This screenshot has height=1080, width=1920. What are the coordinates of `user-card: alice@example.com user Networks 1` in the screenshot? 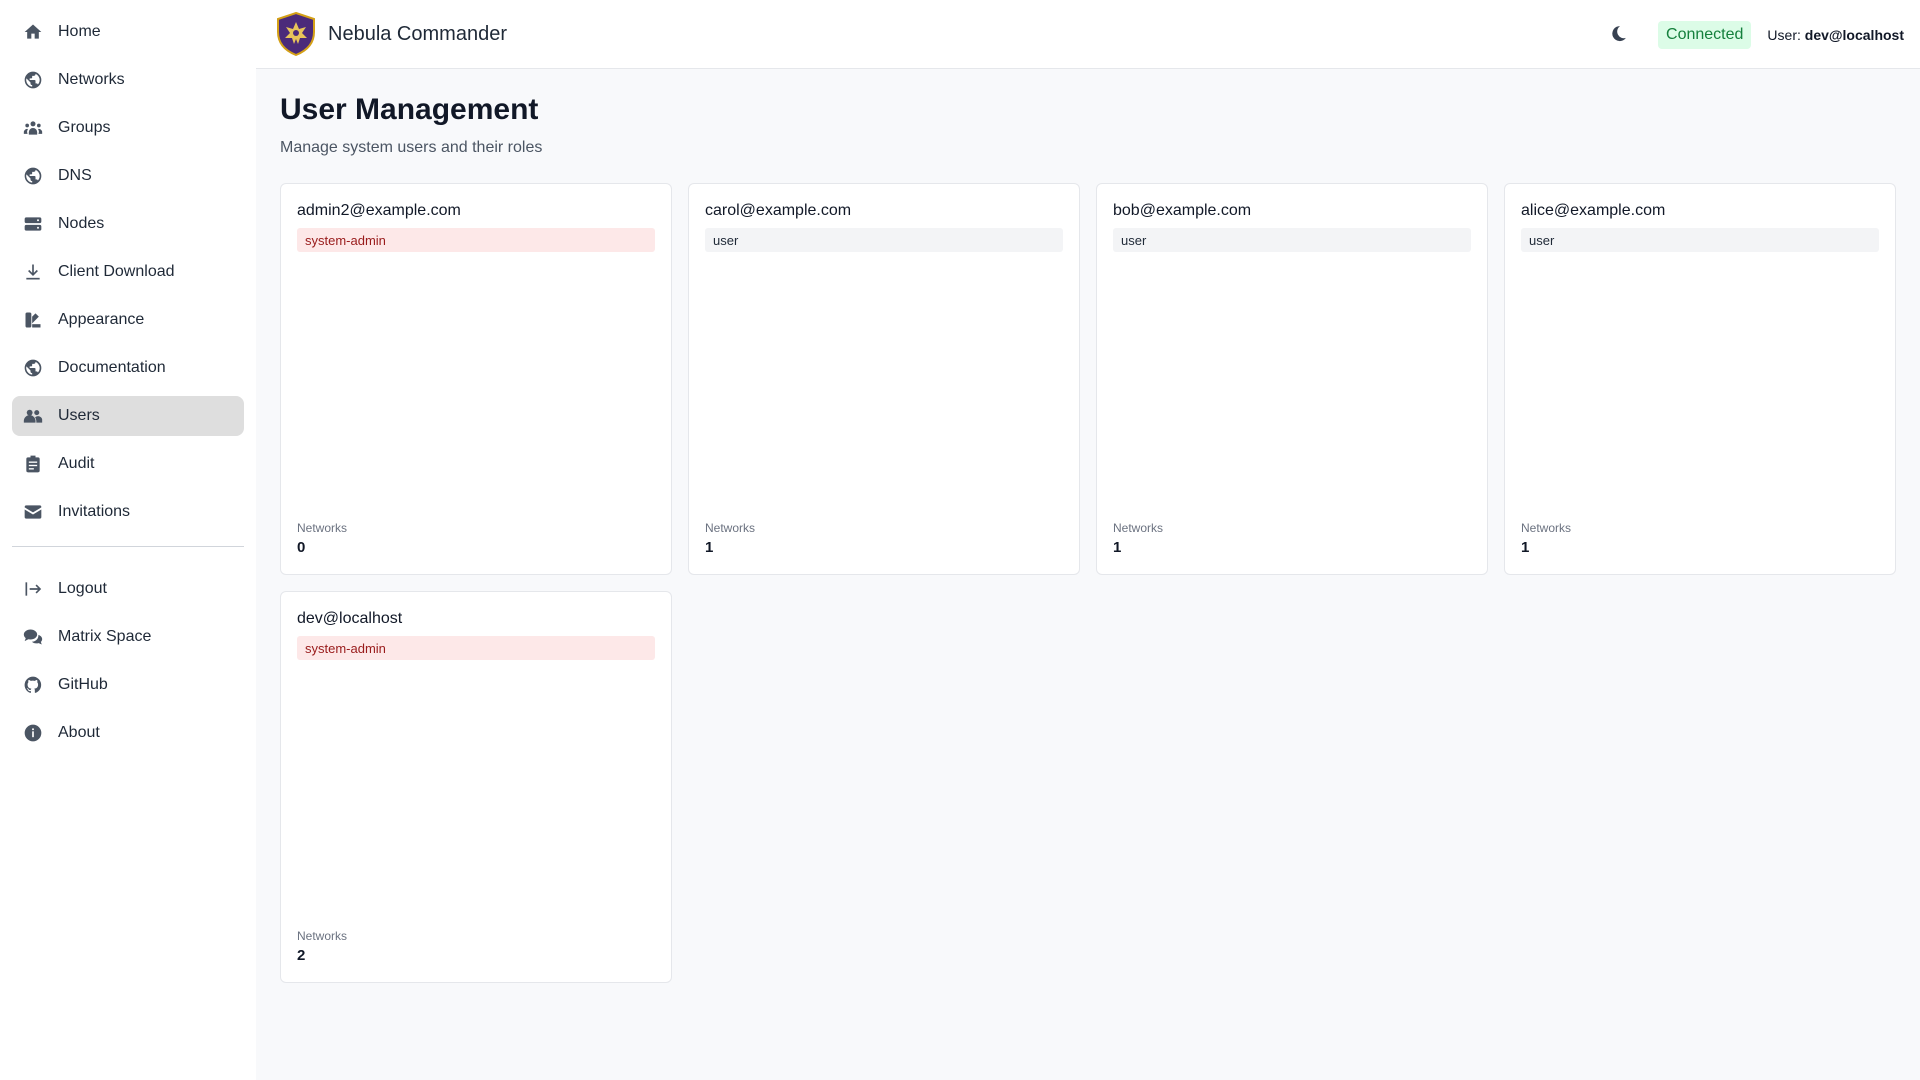 It's located at (1700, 379).